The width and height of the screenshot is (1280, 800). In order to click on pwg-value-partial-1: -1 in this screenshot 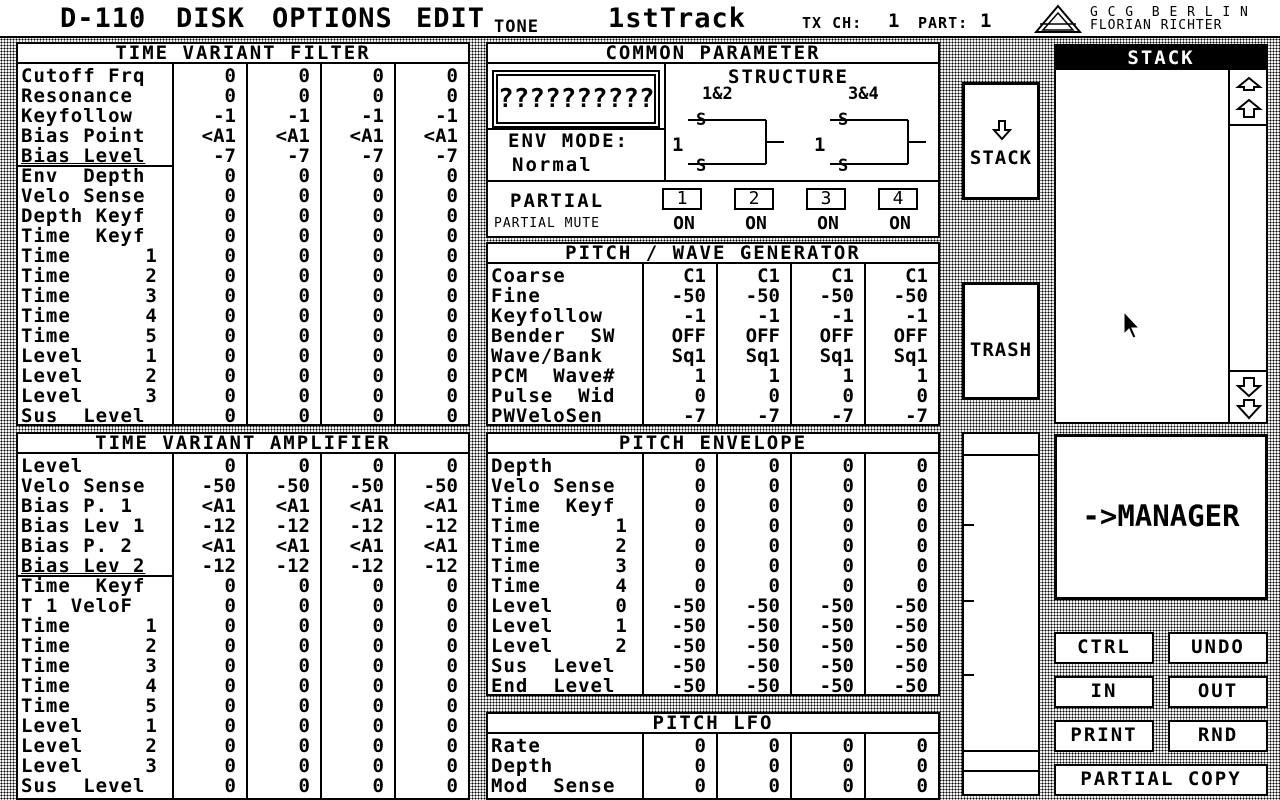, I will do `click(675, 316)`.